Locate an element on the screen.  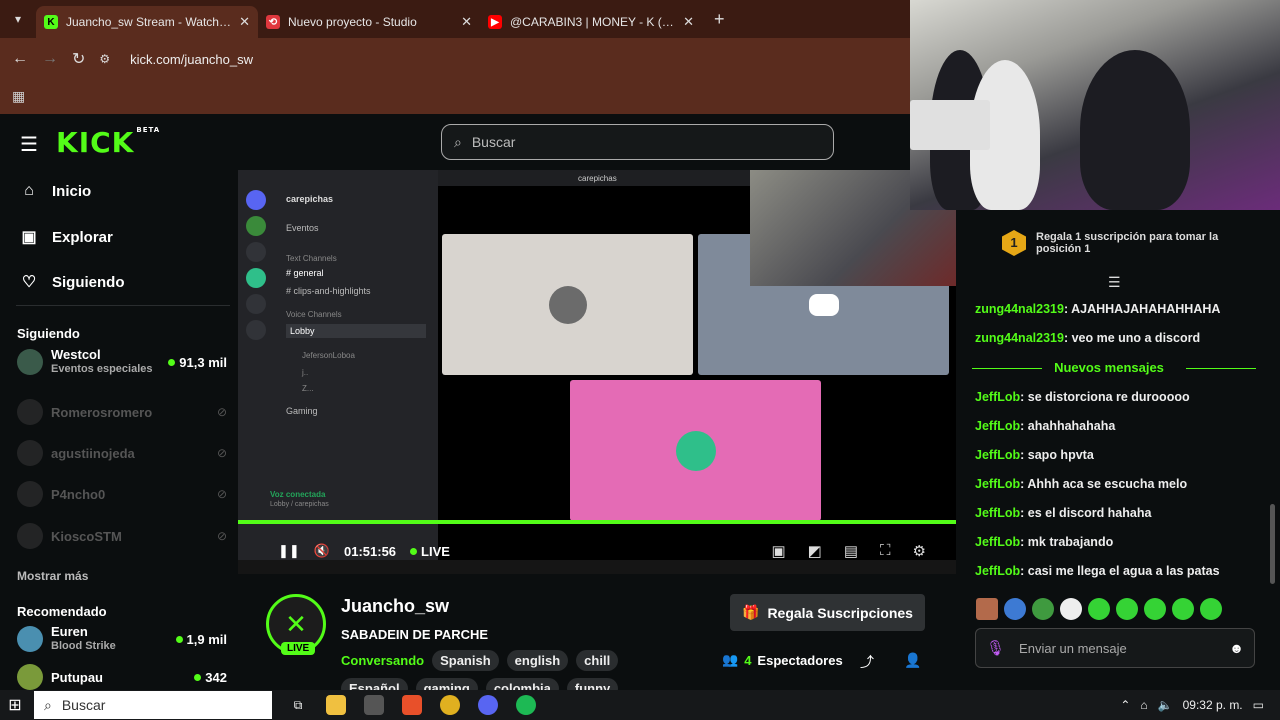
nav-inicio: ⌂ Inicio is located at coordinates (55, 191).